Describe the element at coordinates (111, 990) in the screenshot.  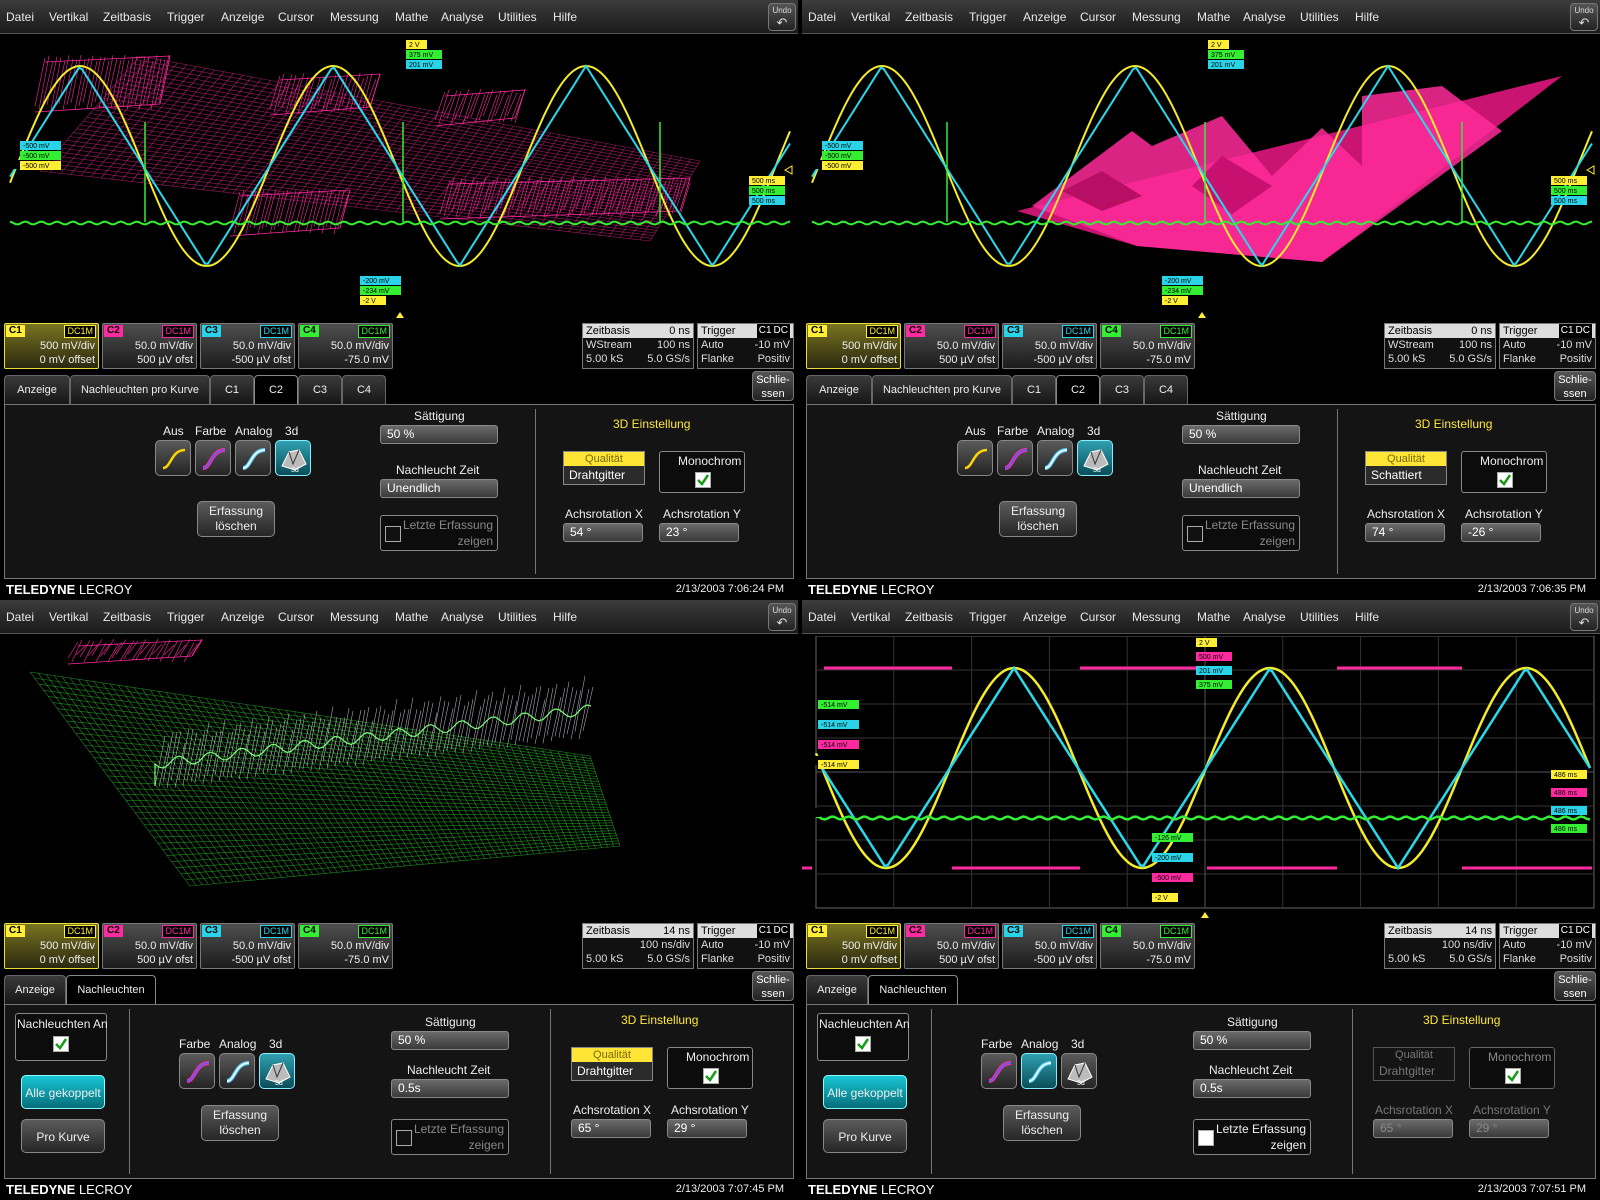
I see `tab-nachleuchten: Nachleuchten` at that location.